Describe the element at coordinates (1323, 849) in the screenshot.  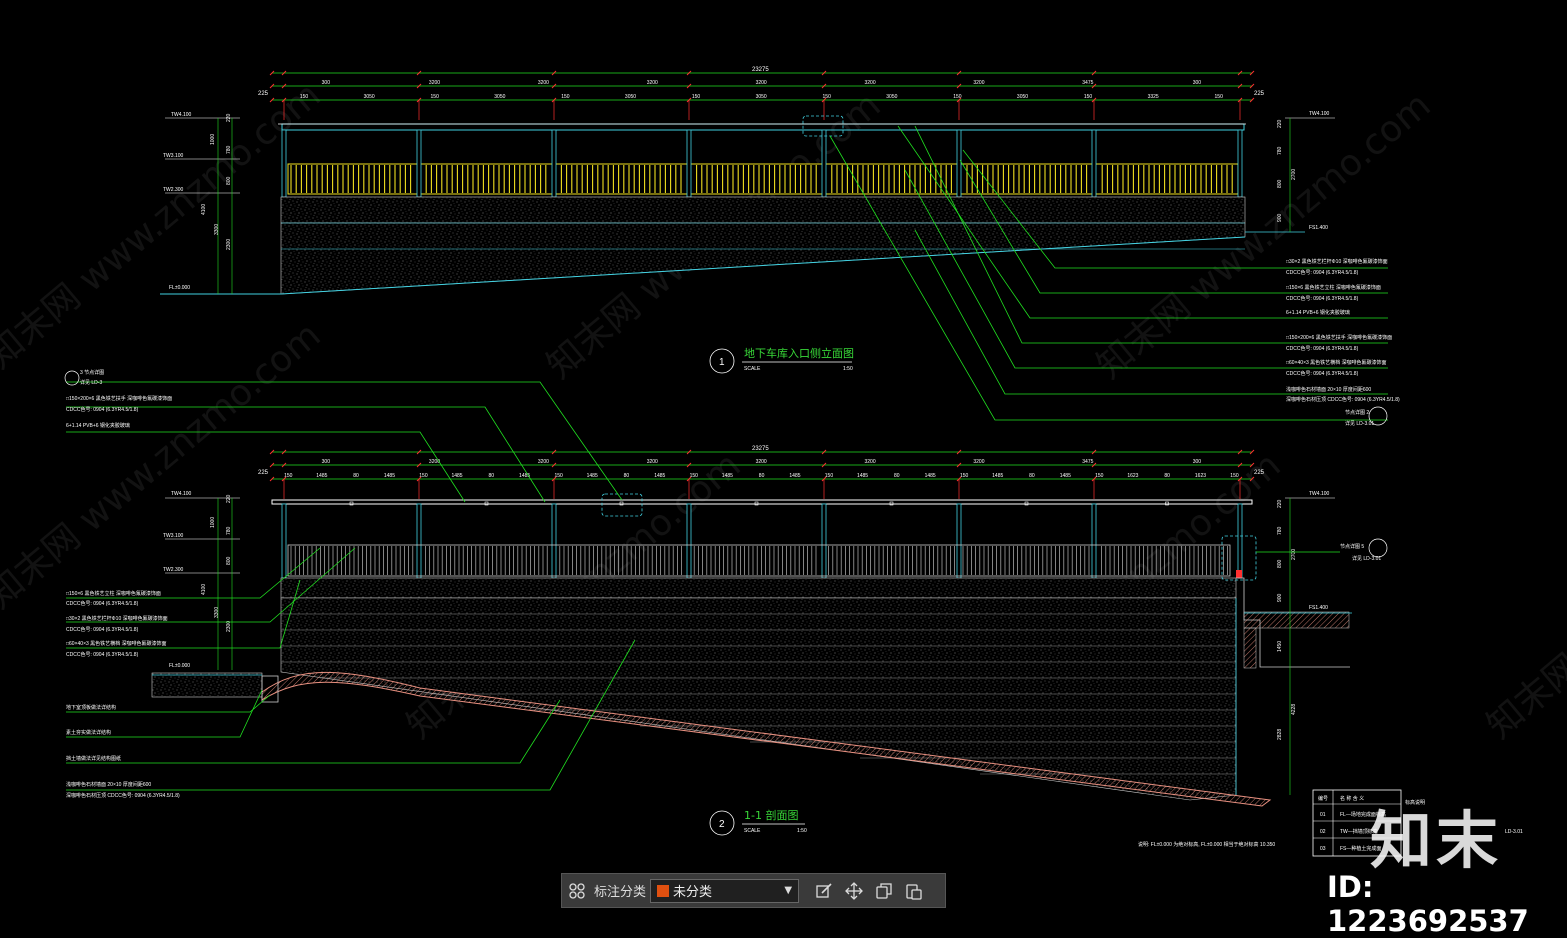
I see `legend-code: 03` at that location.